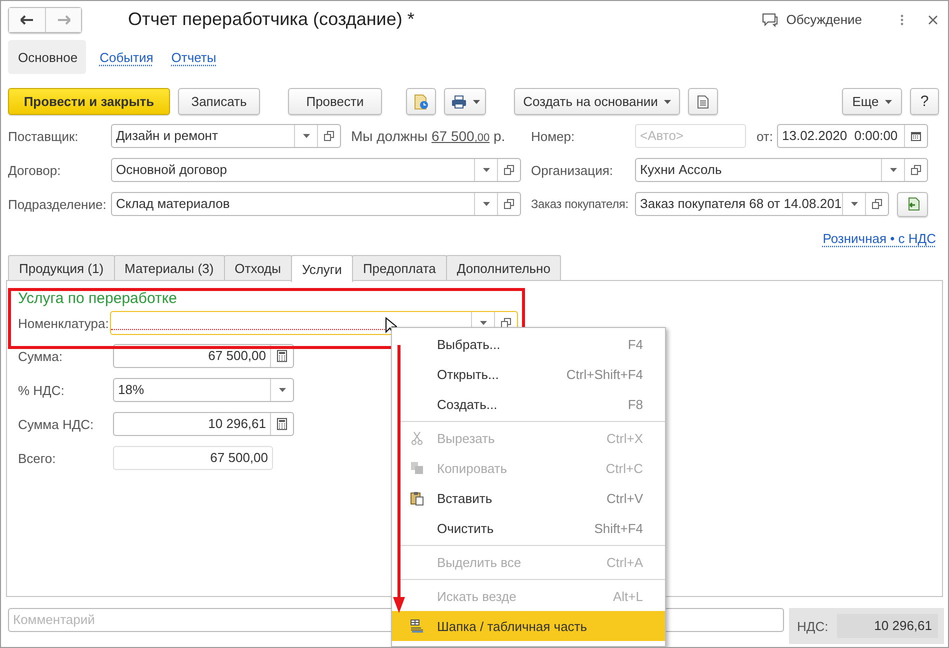 The height and width of the screenshot is (648, 949). What do you see at coordinates (98, 299) in the screenshot?
I see `group-title: Услуга по переработке` at bounding box center [98, 299].